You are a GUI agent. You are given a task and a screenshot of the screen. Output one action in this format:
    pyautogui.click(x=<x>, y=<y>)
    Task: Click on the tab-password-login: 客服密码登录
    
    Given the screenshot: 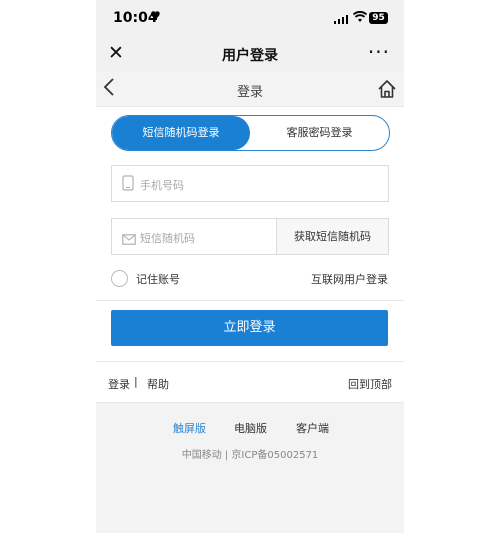 What is the action you would take?
    pyautogui.click(x=319, y=133)
    